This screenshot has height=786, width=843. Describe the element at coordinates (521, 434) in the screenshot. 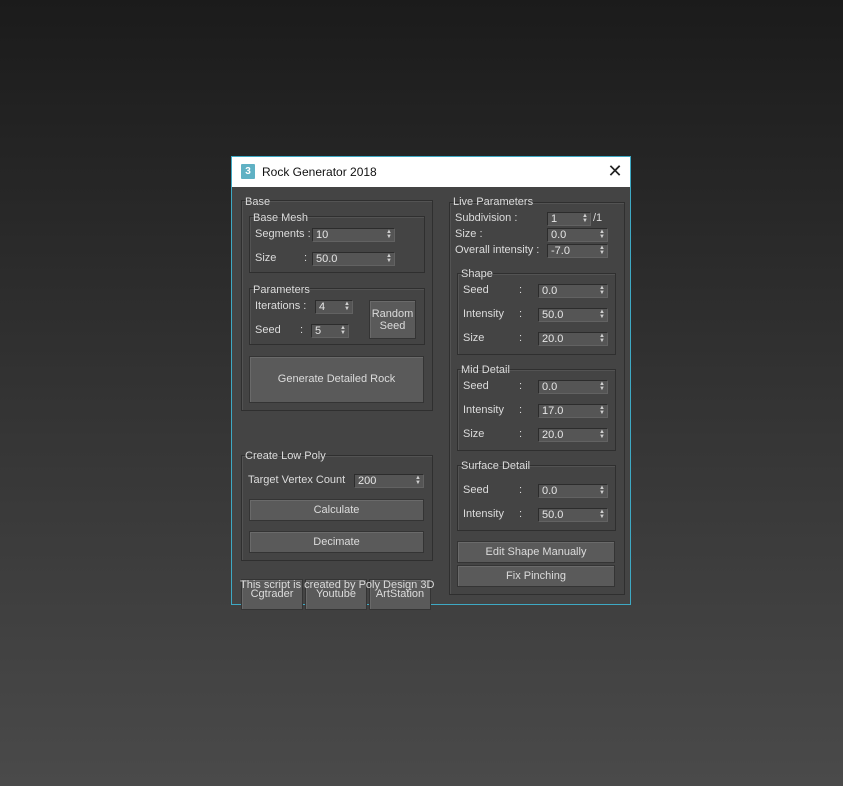

I see `mid-size-colon: :` at that location.